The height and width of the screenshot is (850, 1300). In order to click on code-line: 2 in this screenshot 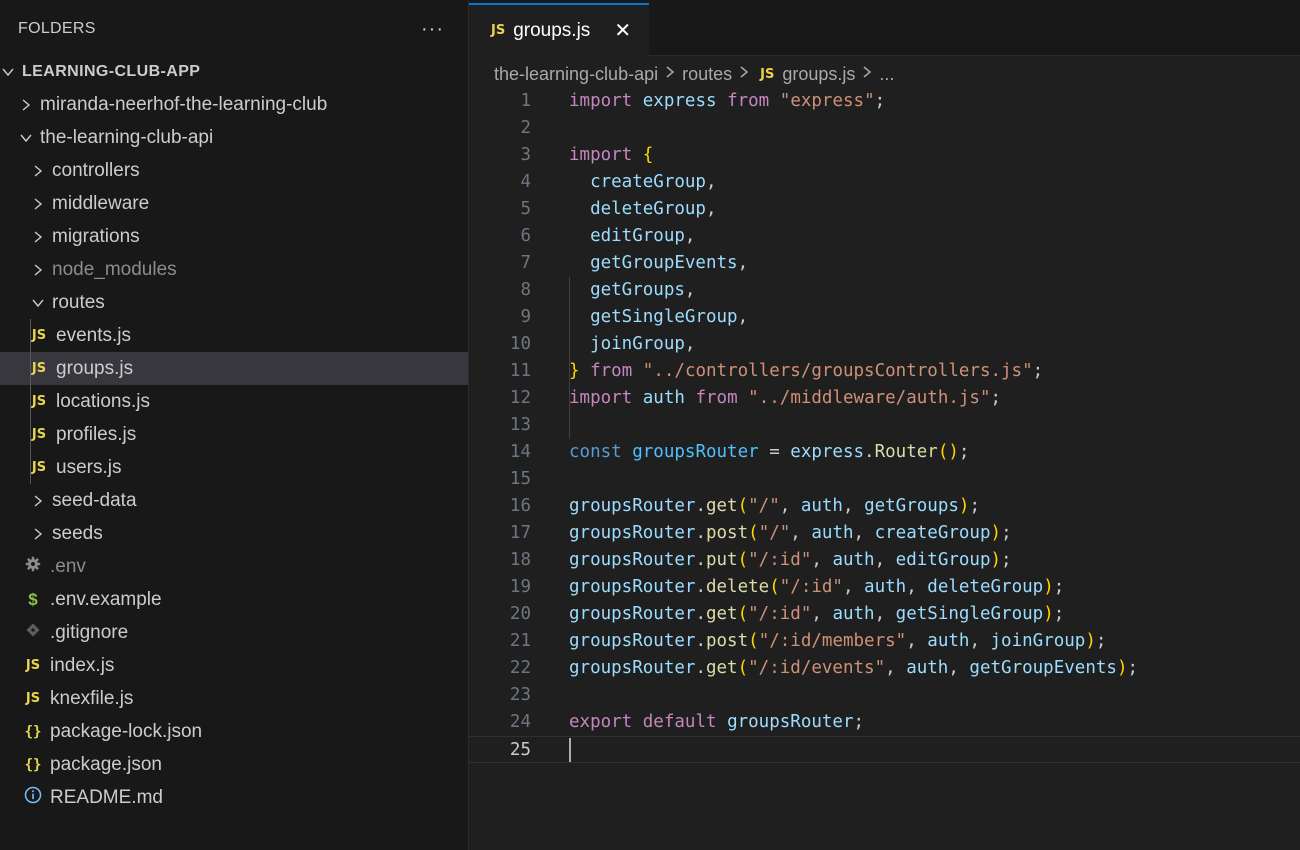, I will do `click(884, 128)`.